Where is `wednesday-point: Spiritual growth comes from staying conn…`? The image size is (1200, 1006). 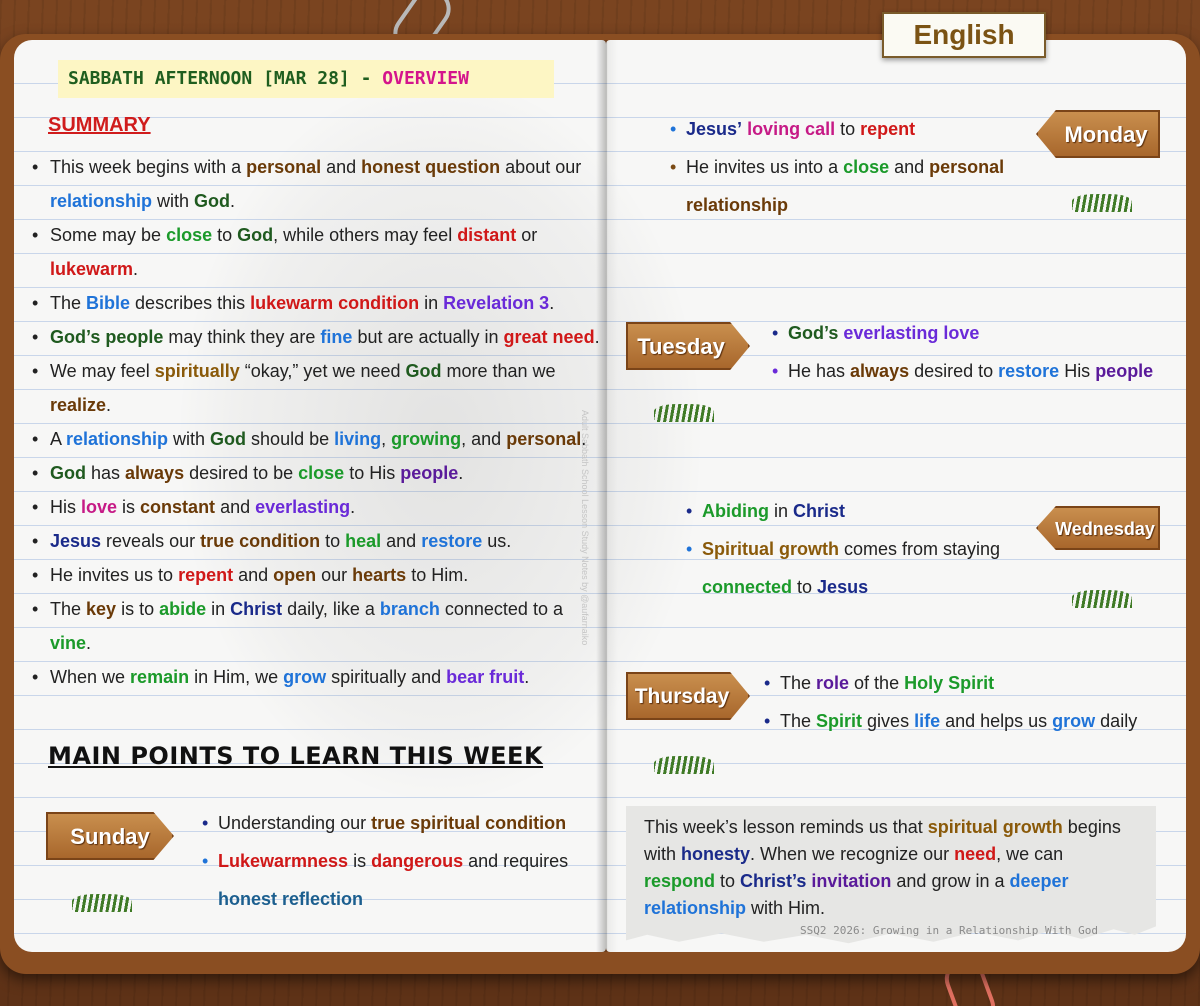 wednesday-point: Spiritual growth comes from staying conn… is located at coordinates (857, 568).